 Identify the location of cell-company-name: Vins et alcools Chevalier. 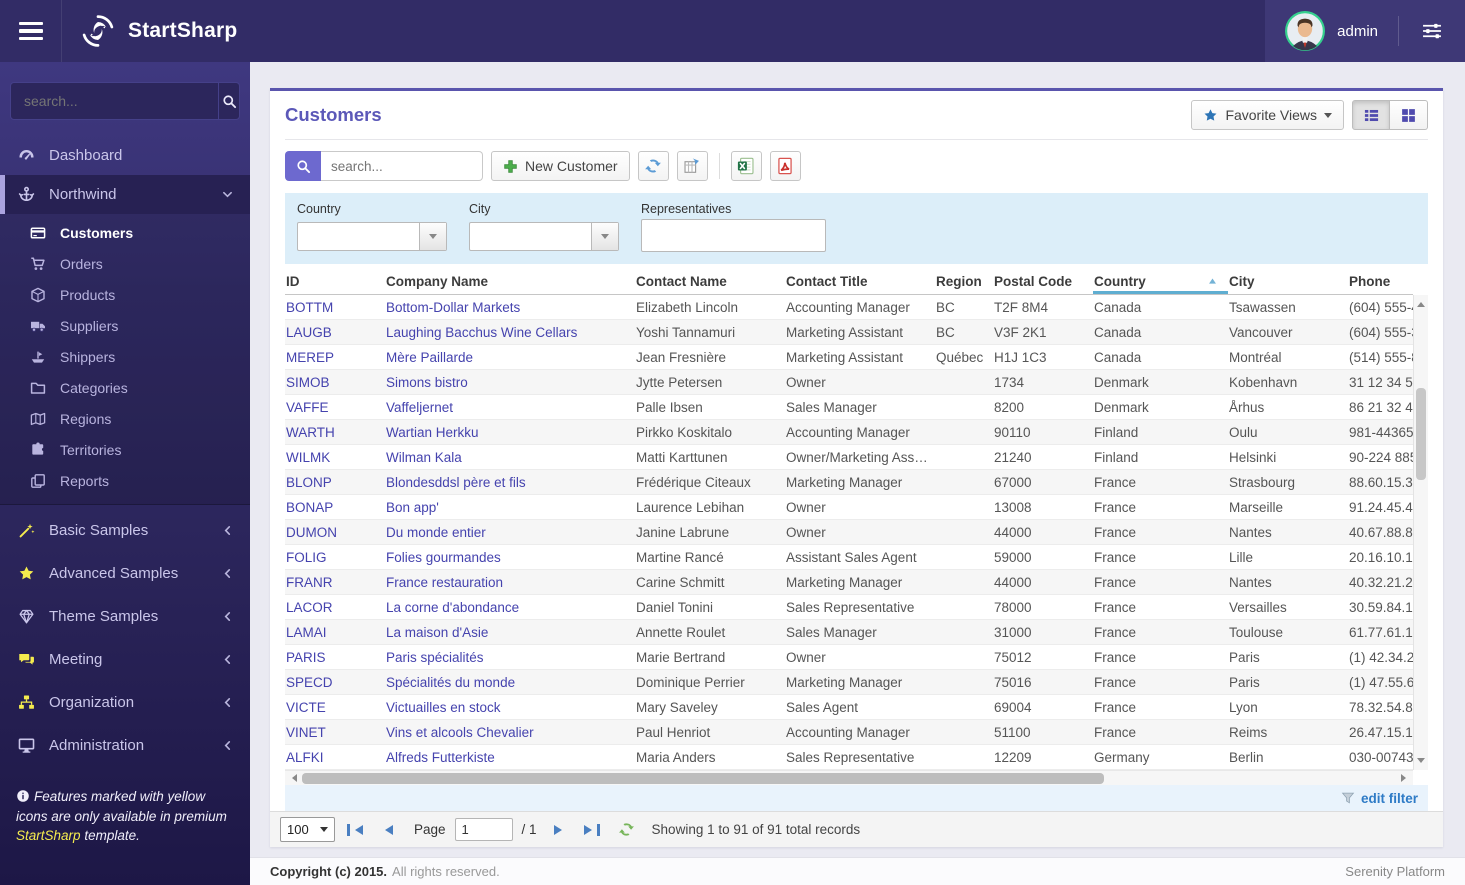
(510, 732).